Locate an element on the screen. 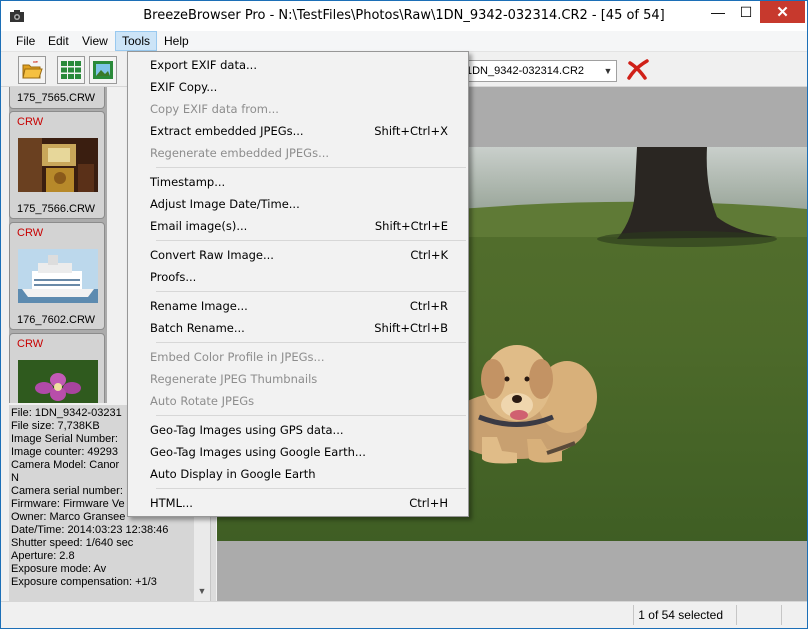 This screenshot has height=629, width=808. menu-item-label: Auto Display in Google Earth is located at coordinates (233, 474).